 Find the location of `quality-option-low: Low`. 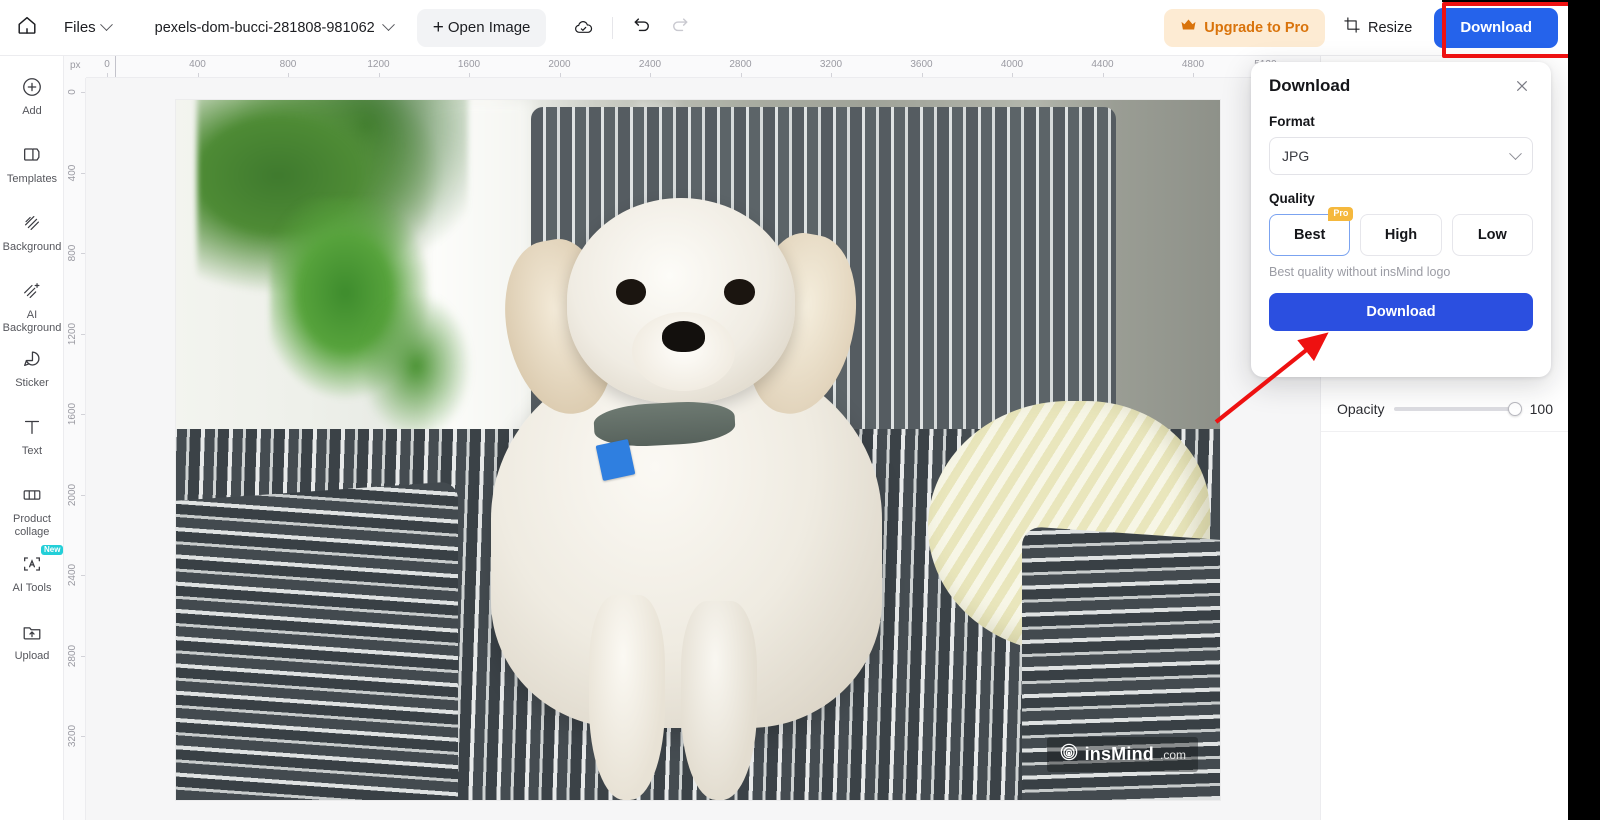

quality-option-low: Low is located at coordinates (1492, 235).